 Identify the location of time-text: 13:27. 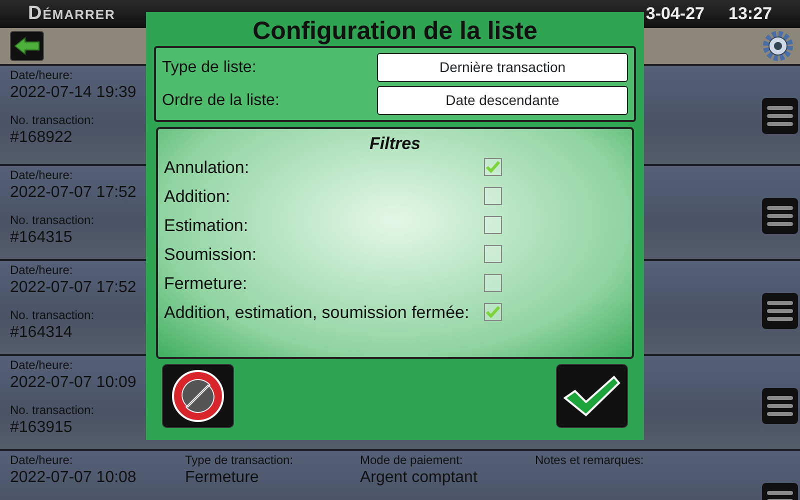
(750, 14).